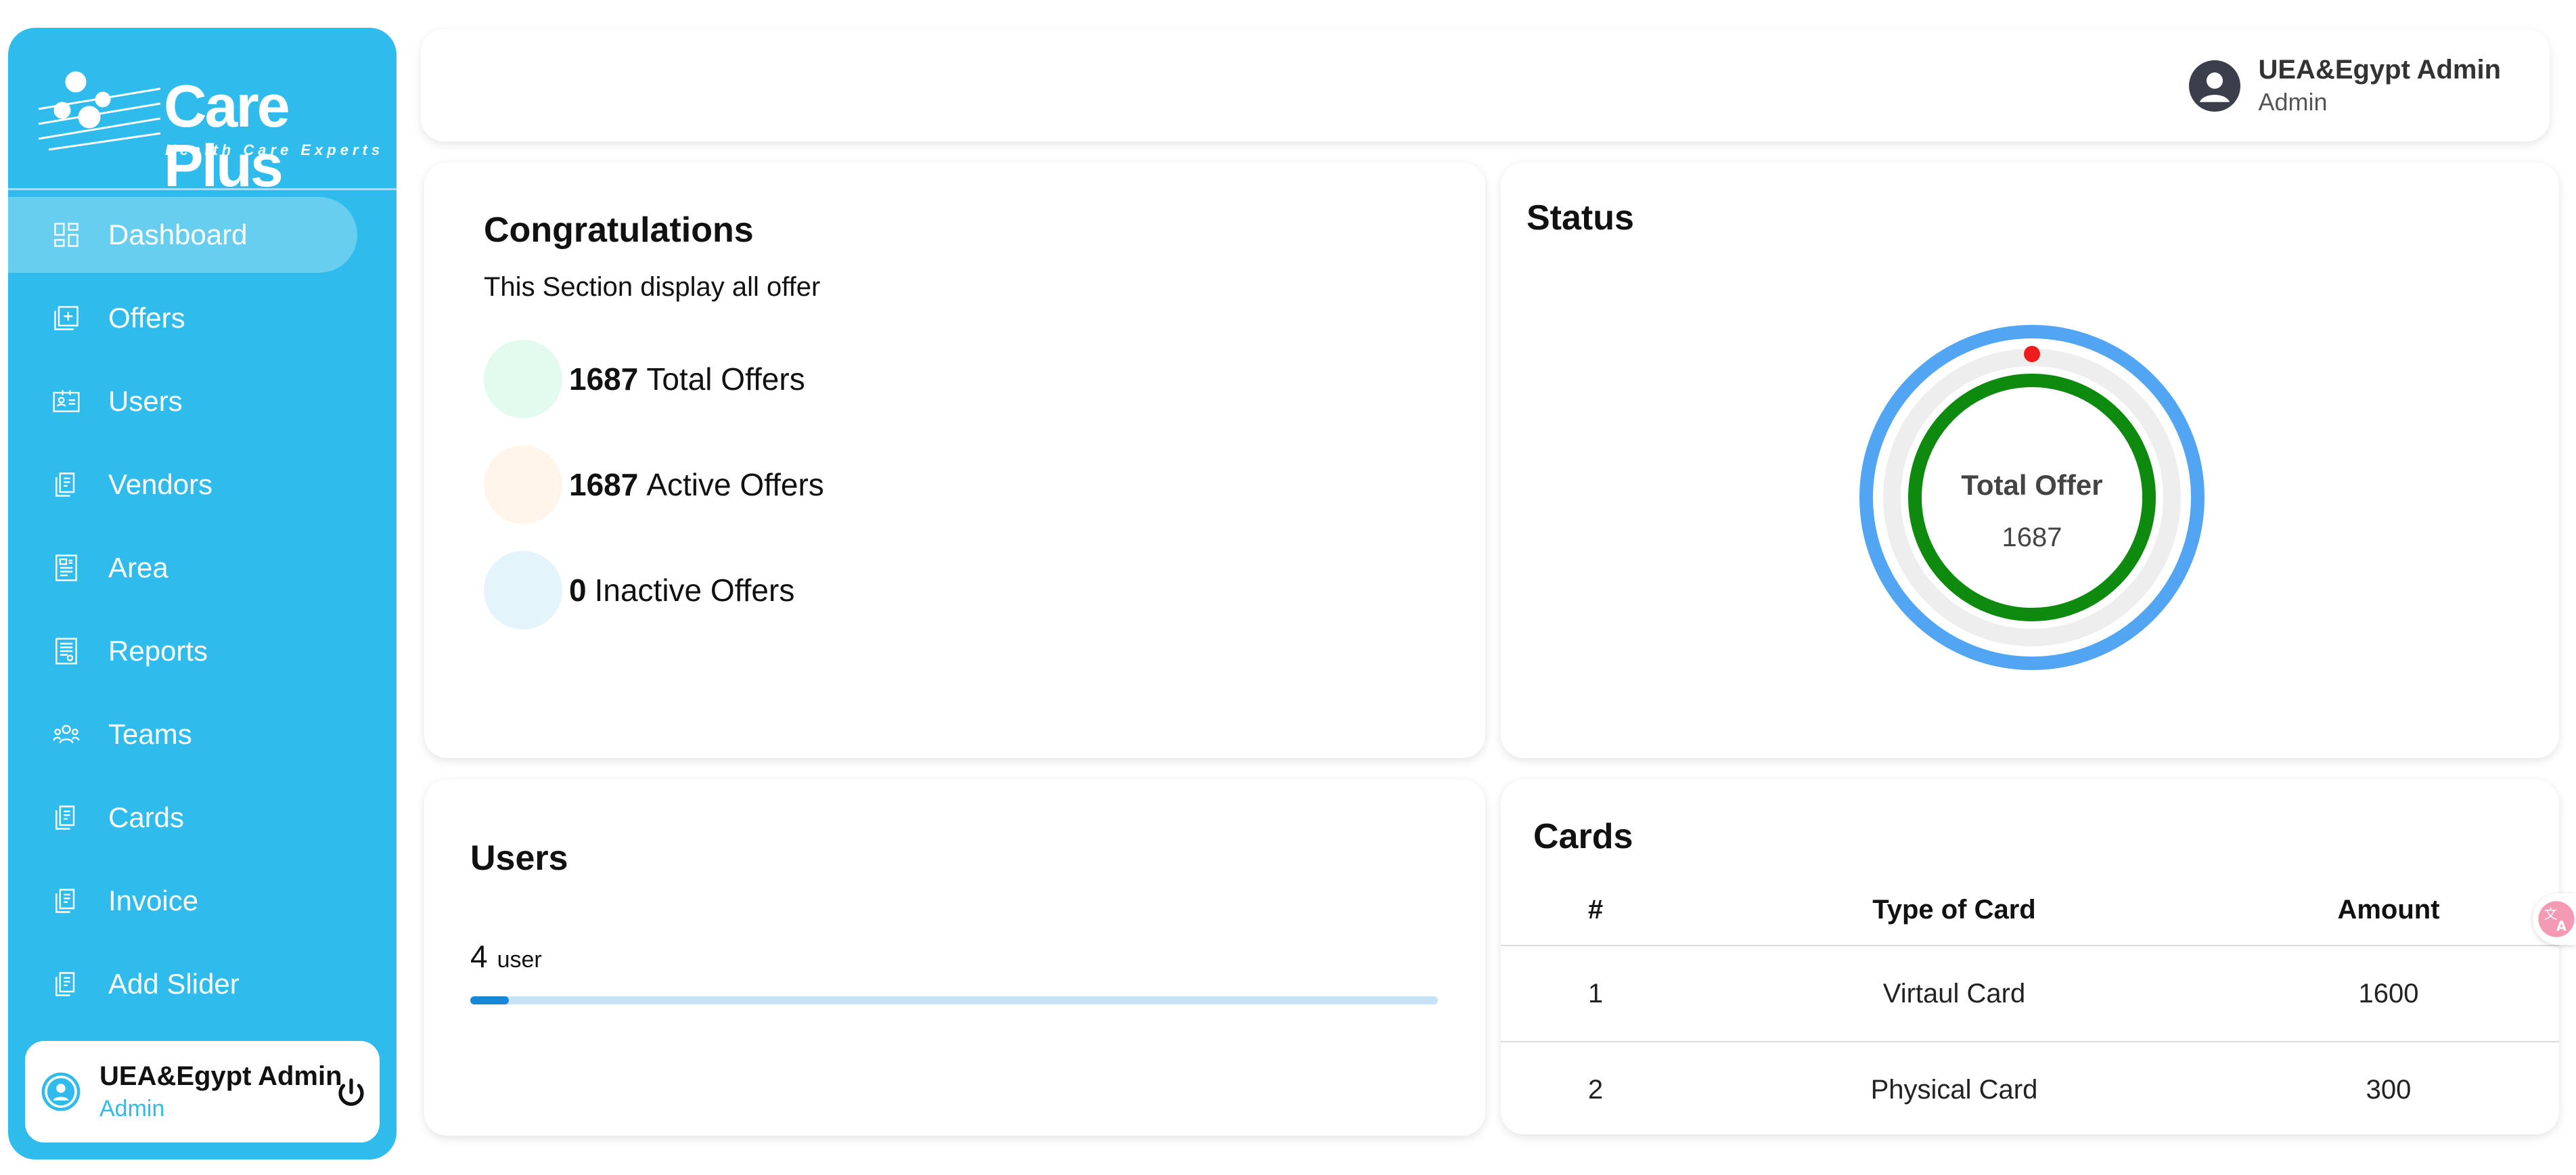 Image resolution: width=2576 pixels, height=1175 pixels. I want to click on users-count: 4 user, so click(506, 956).